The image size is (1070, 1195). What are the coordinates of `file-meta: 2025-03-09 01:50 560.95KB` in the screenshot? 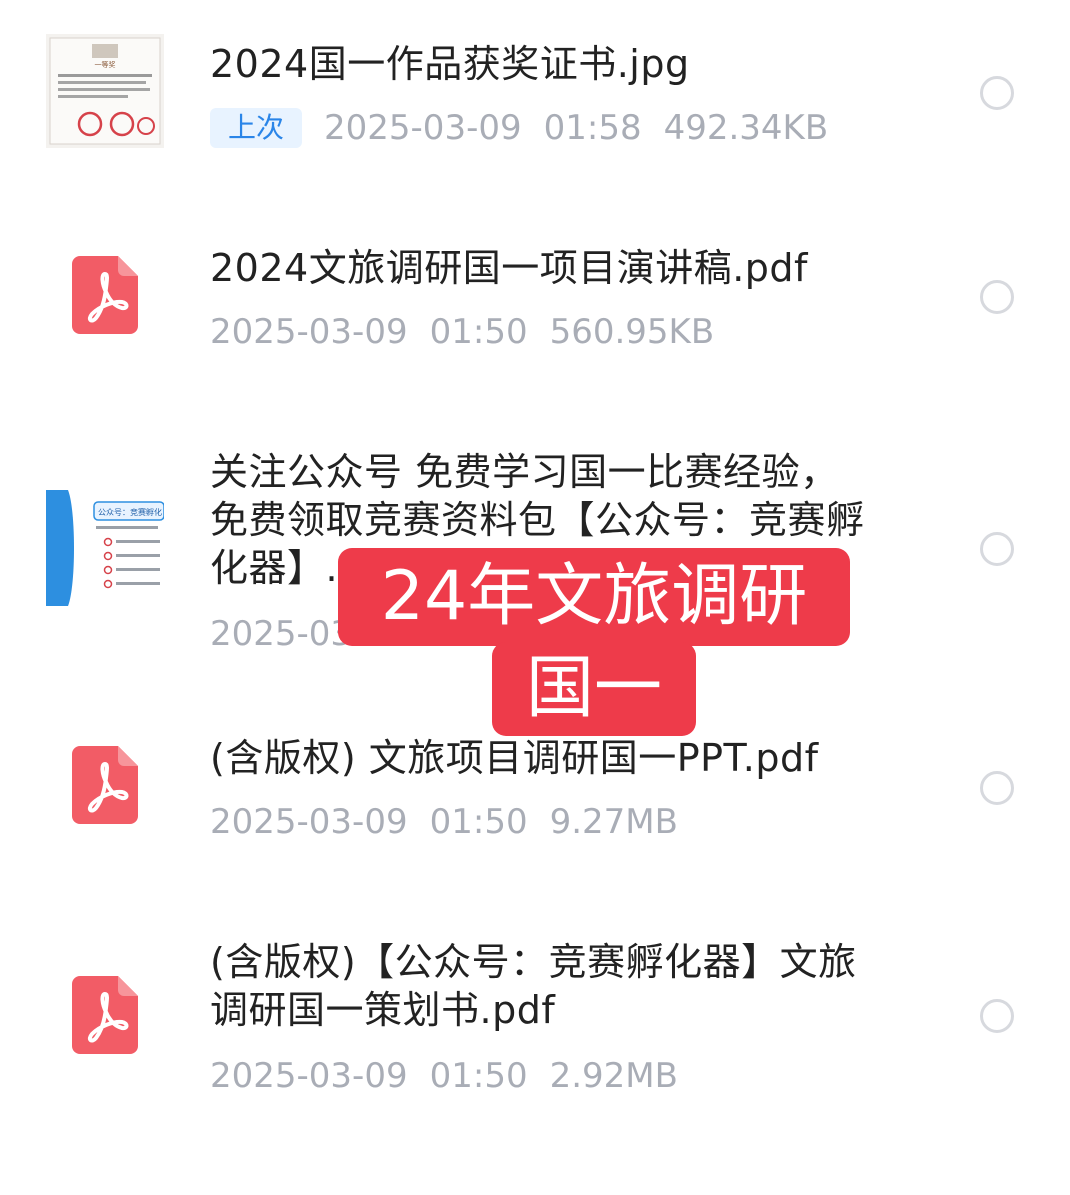 It's located at (473, 332).